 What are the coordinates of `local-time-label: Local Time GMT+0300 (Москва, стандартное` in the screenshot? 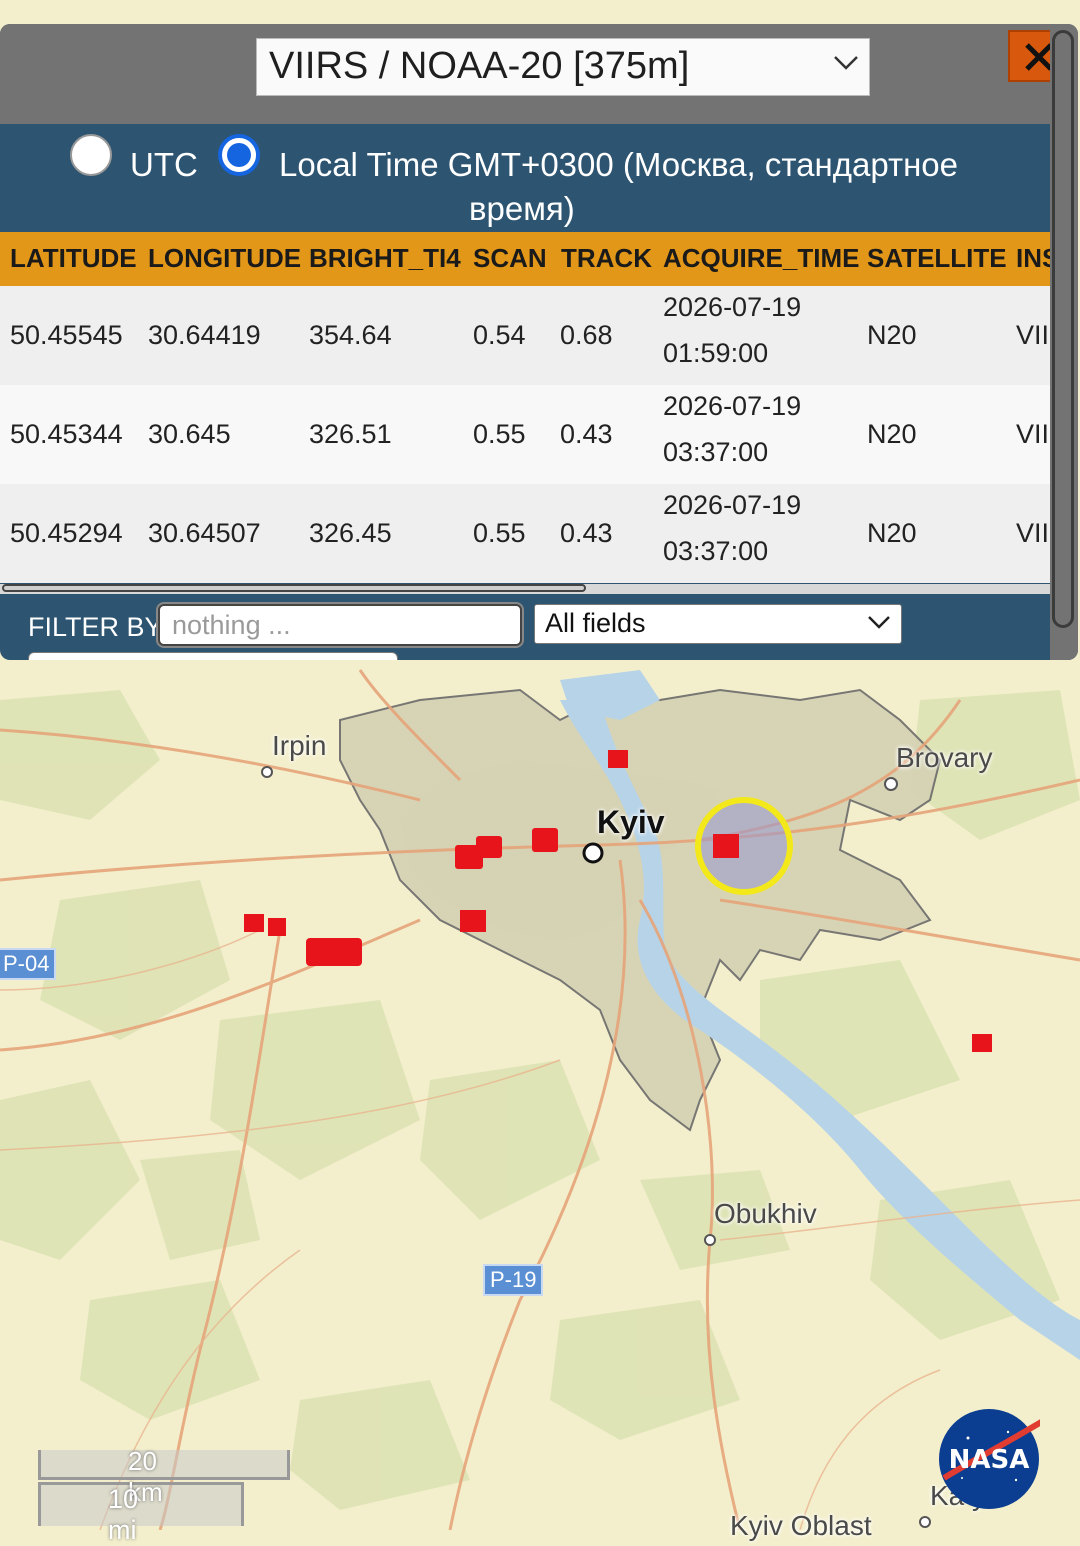 It's located at (618, 164).